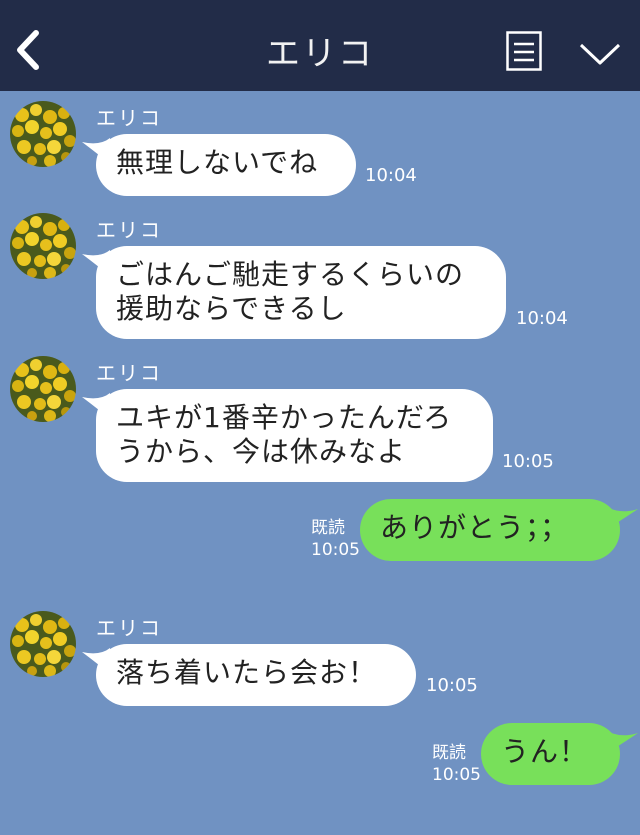 This screenshot has height=835, width=640. Describe the element at coordinates (217, 162) in the screenshot. I see `message-text: 無理しないでね` at that location.